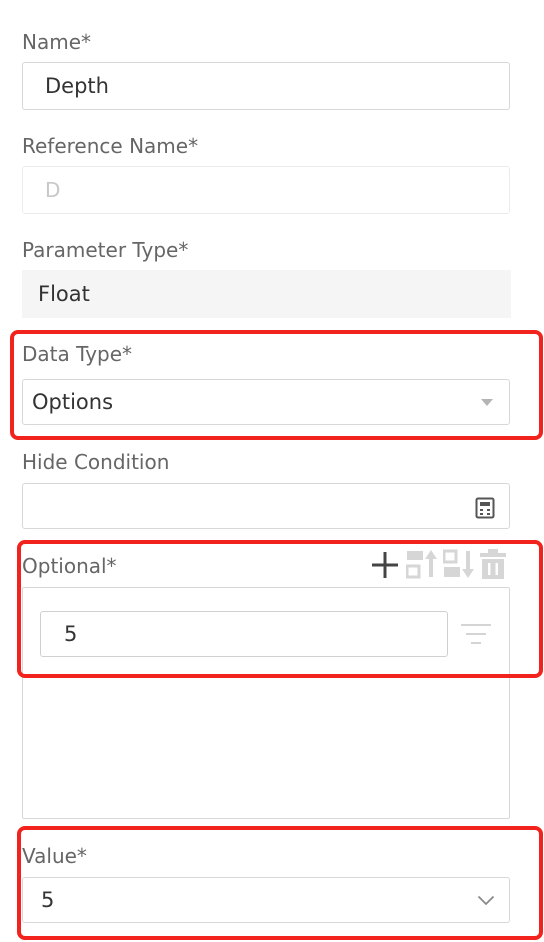 This screenshot has height=942, width=544. What do you see at coordinates (459, 564) in the screenshot?
I see `move-down-icon` at bounding box center [459, 564].